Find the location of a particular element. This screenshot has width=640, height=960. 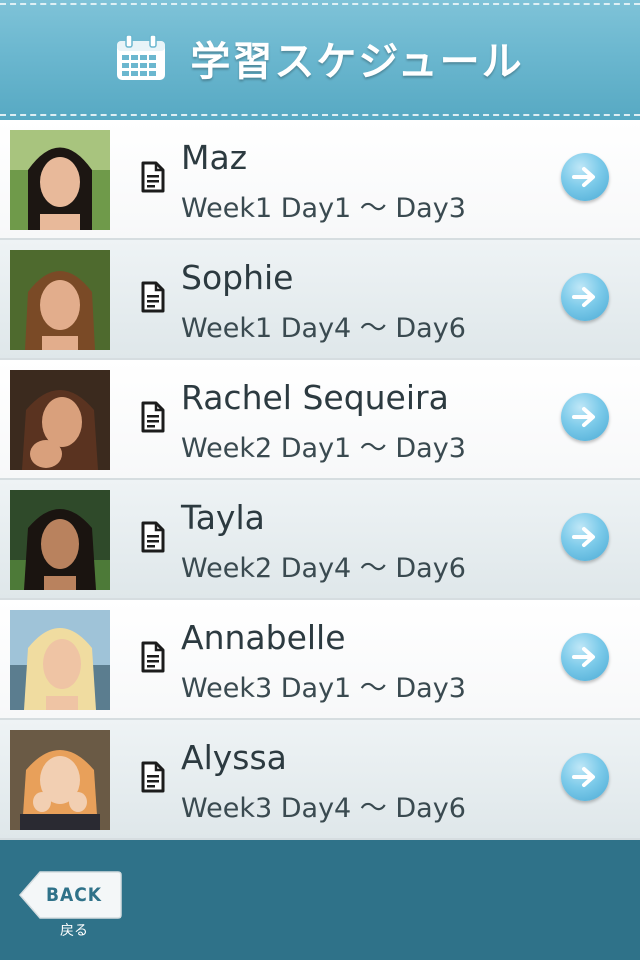

student-name: Maz is located at coordinates (214, 157).